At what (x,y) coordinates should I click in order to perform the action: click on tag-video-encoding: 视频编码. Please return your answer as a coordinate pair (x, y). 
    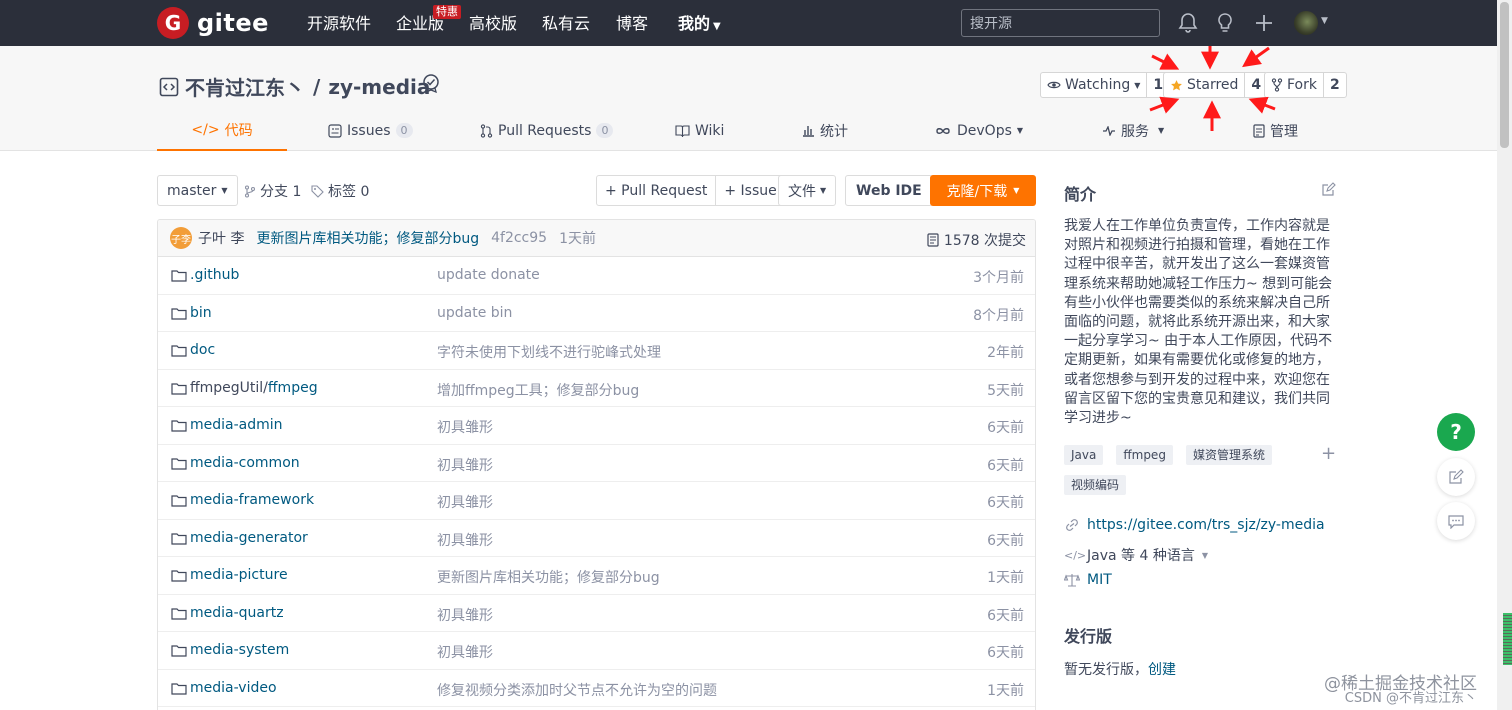
    Looking at the image, I should click on (1095, 485).